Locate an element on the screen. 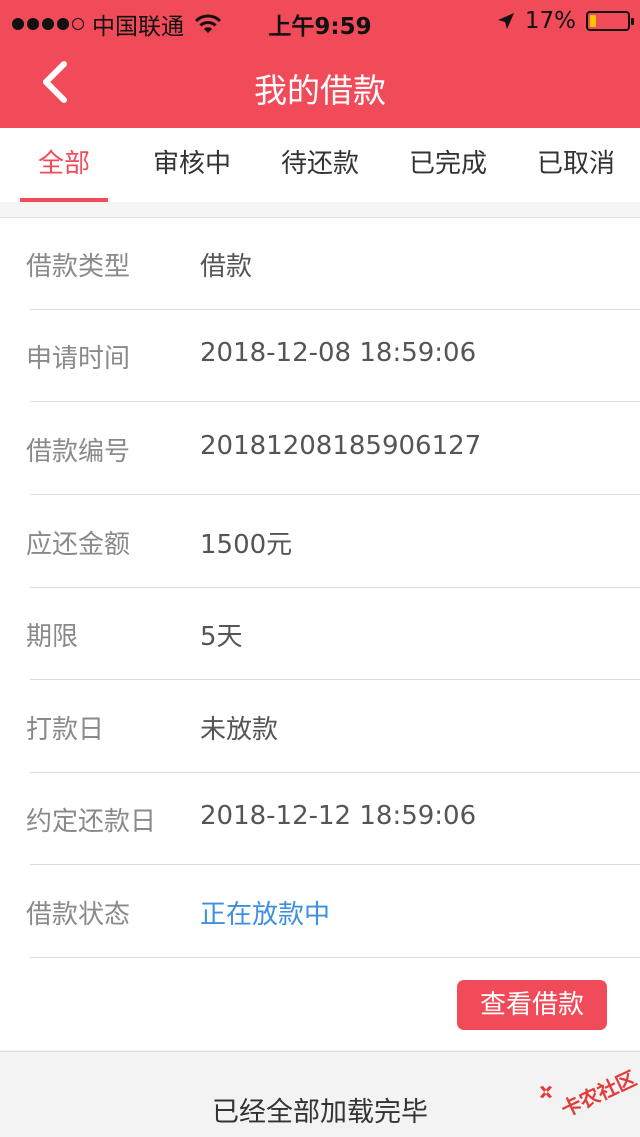 This screenshot has width=640, height=1137. tabs-separator is located at coordinates (320, 210).